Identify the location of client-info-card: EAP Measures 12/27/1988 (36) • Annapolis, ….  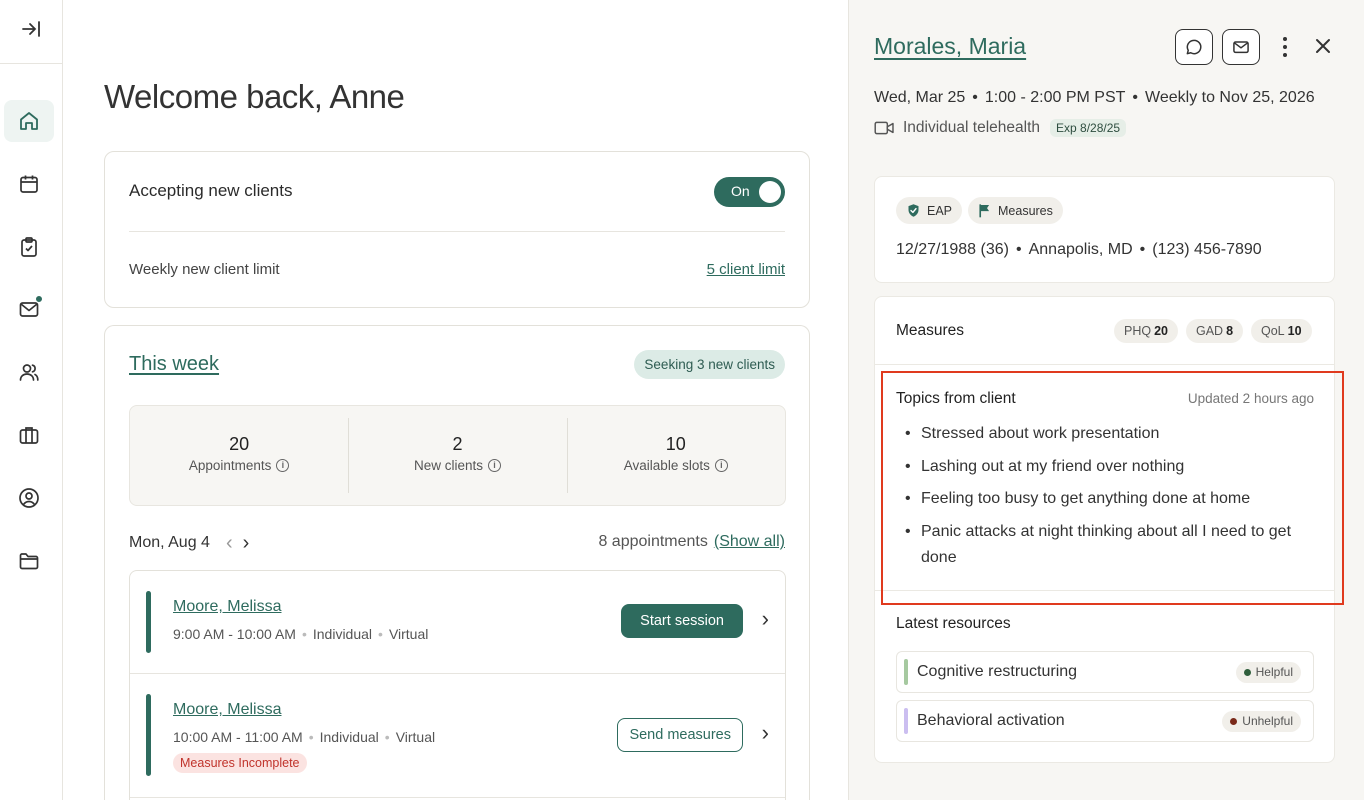
(1104, 229).